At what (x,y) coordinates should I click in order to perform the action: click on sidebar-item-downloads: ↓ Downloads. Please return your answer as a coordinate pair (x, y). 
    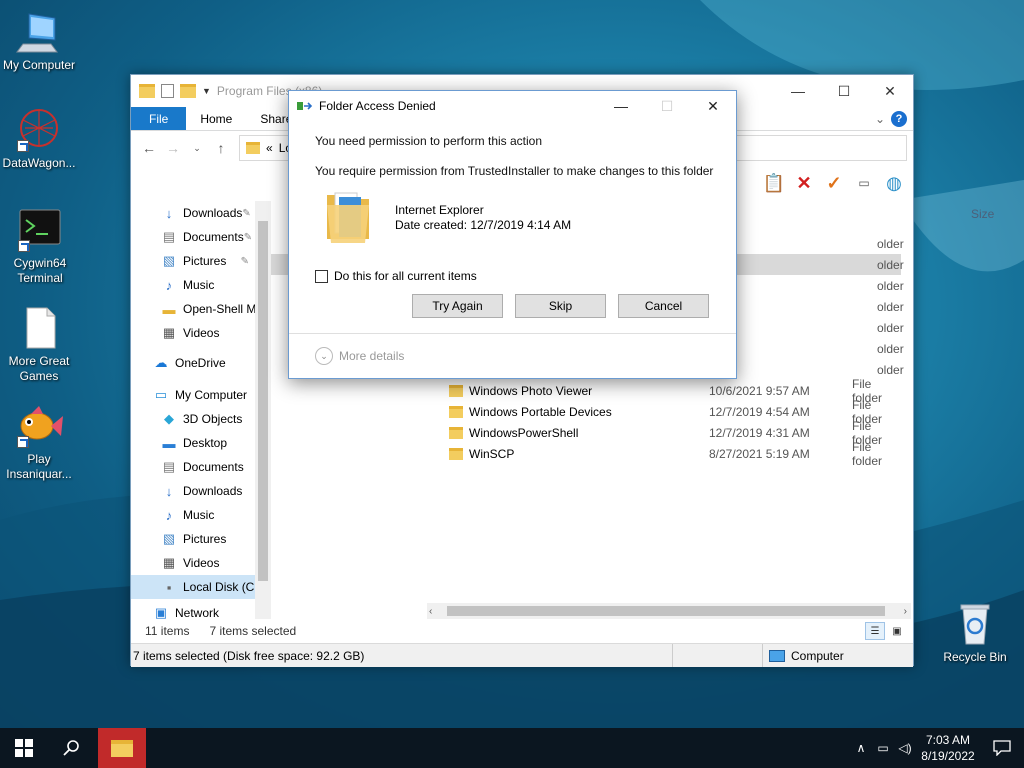
    Looking at the image, I should click on (193, 491).